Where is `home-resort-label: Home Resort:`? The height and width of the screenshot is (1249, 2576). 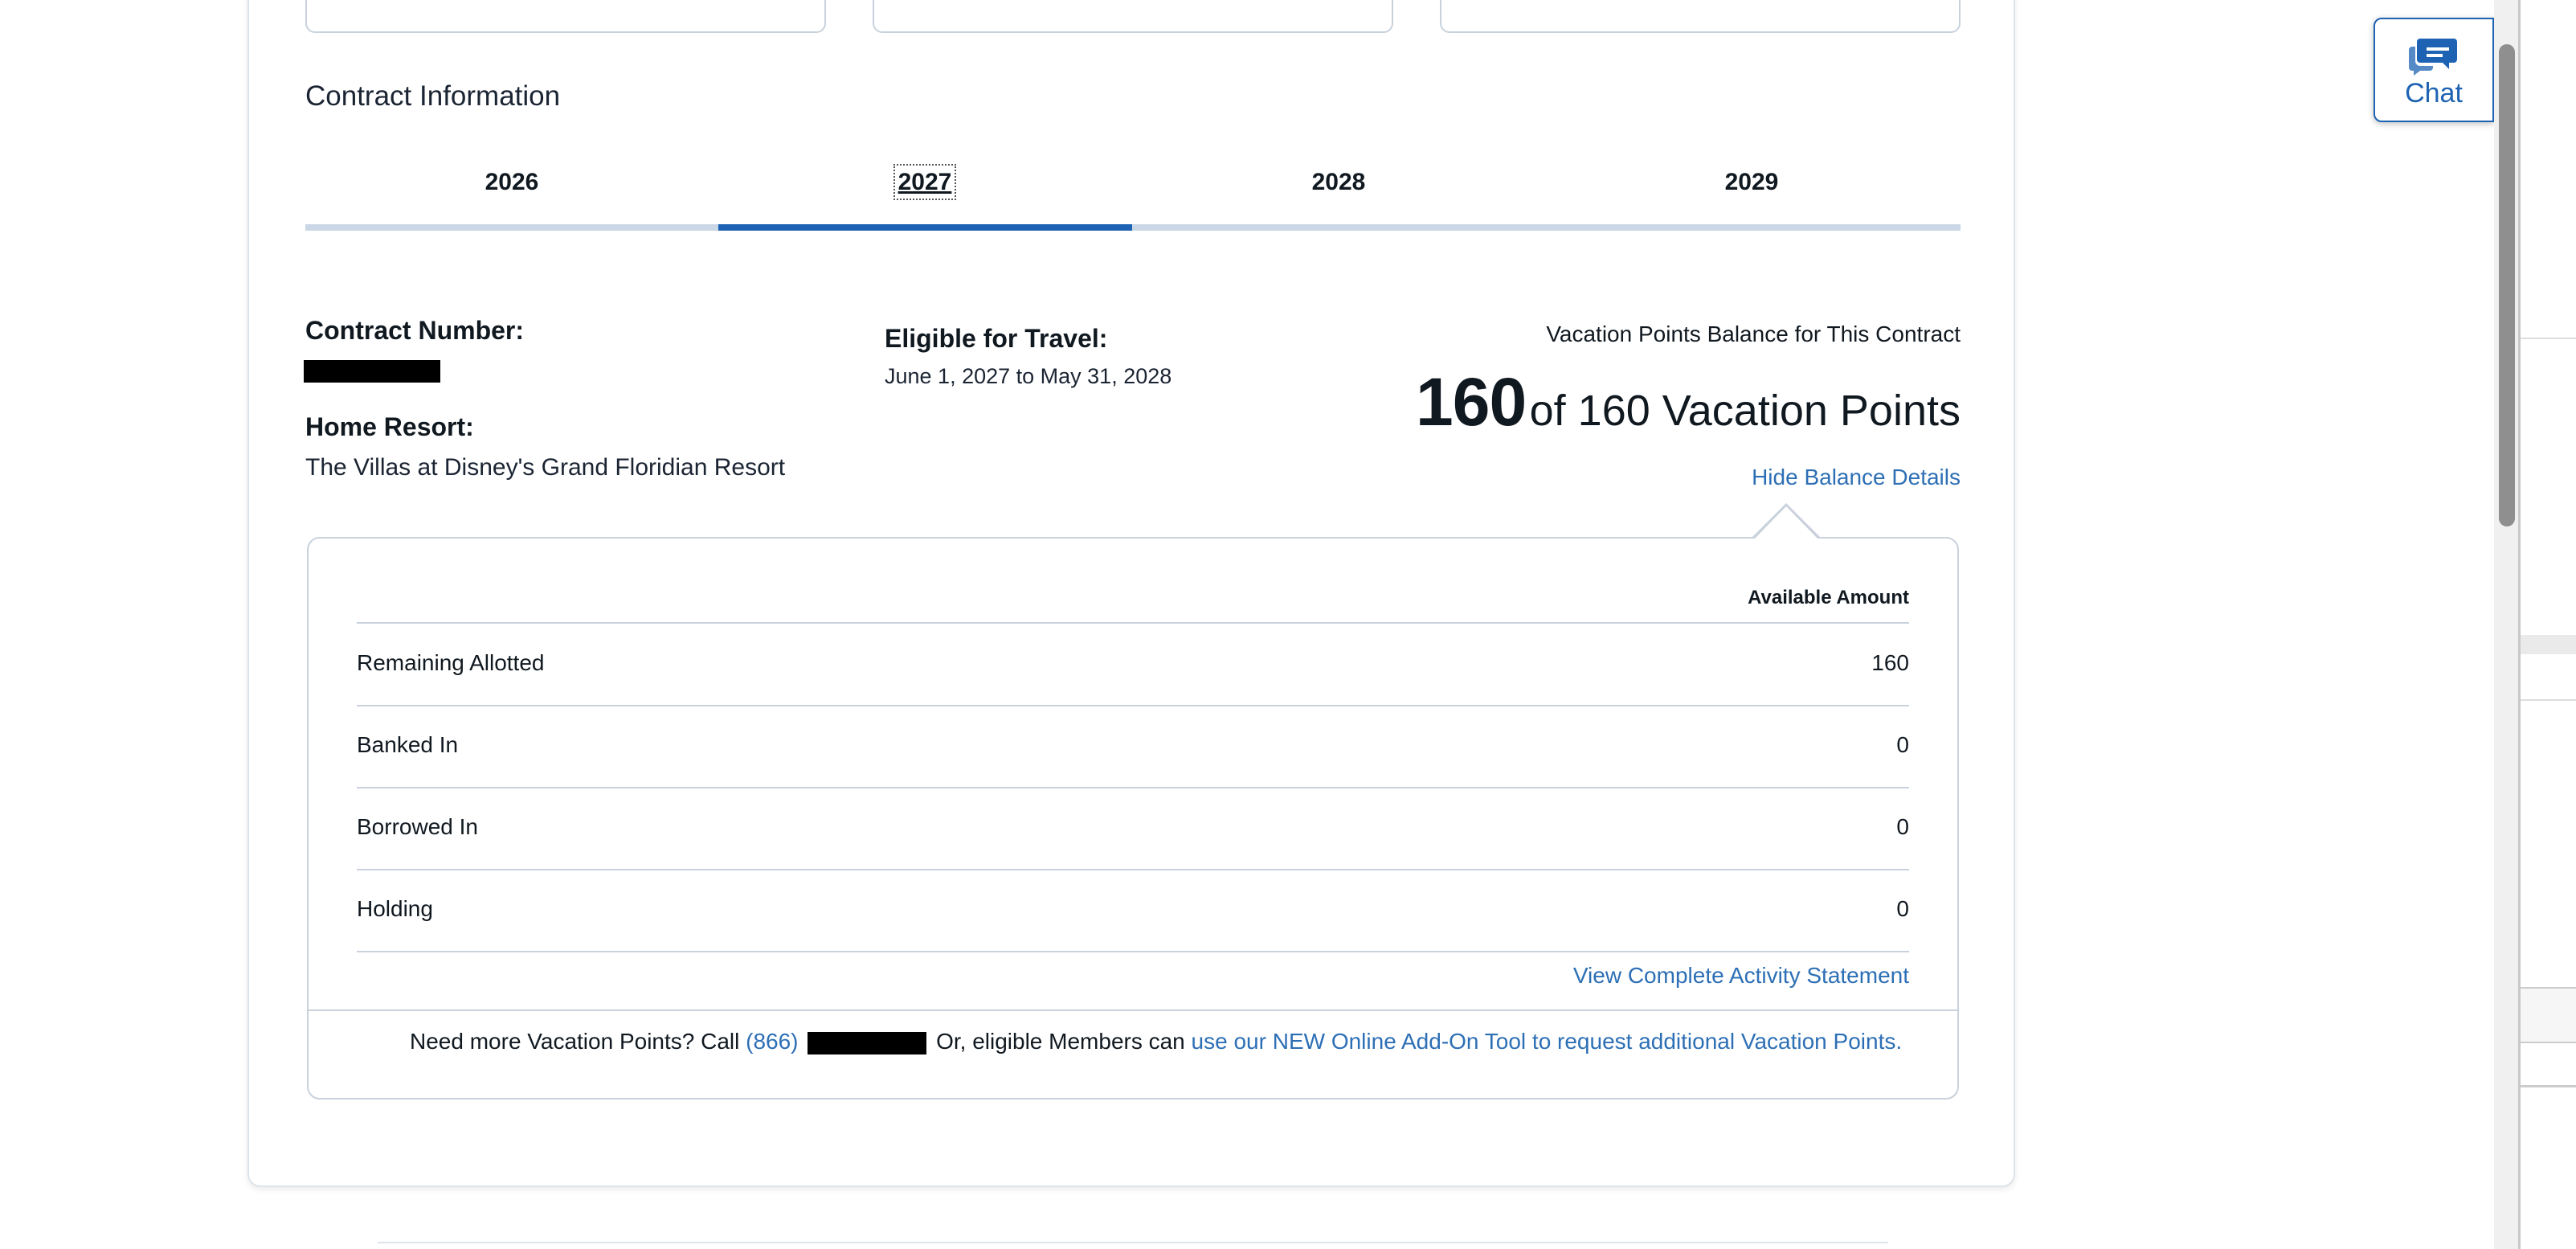 home-resort-label: Home Resort: is located at coordinates (389, 427).